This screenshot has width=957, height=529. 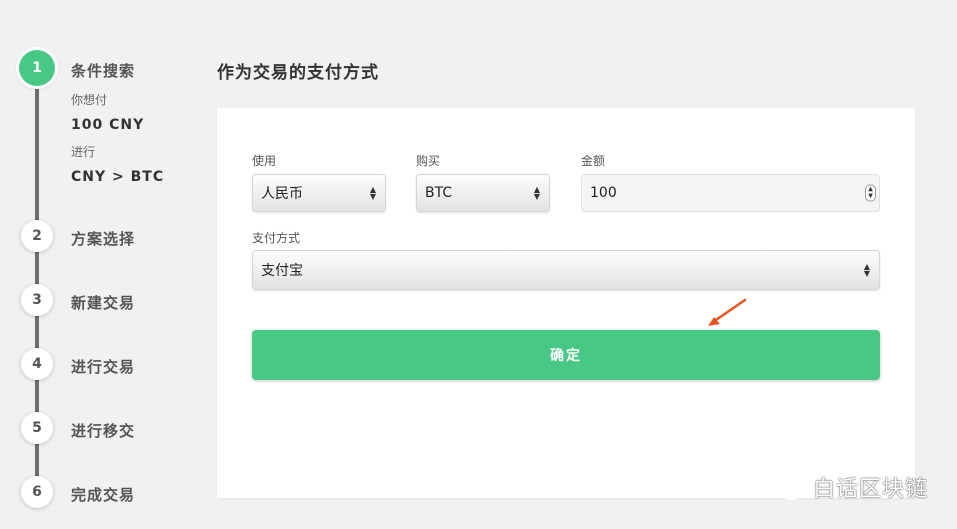 I want to click on step-1-circle: 1, so click(x=37, y=68).